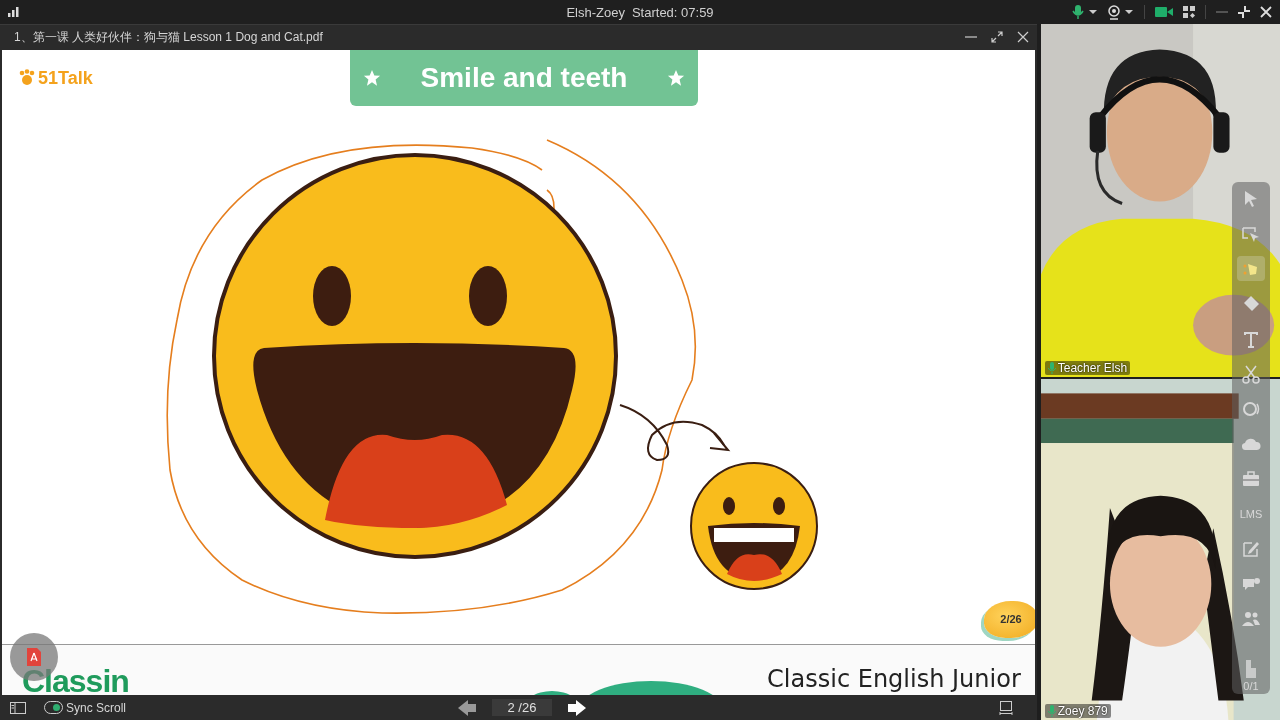 This screenshot has height=720, width=1280. I want to click on session-name: Elsh-Zoey, so click(595, 12).